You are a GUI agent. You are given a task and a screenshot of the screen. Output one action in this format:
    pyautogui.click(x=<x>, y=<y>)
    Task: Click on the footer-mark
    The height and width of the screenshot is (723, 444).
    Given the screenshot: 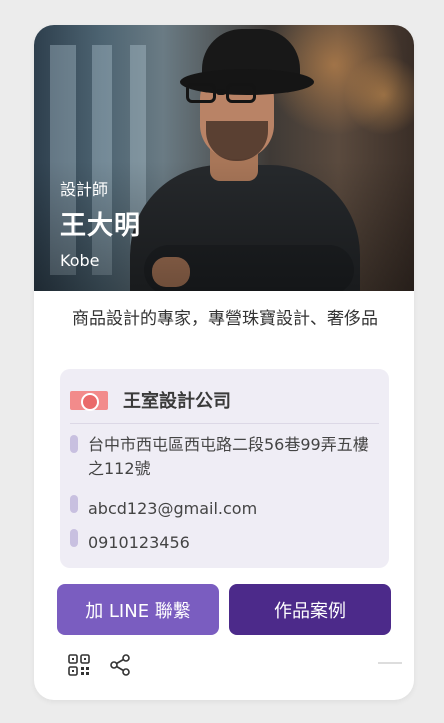 What is the action you would take?
    pyautogui.click(x=390, y=663)
    